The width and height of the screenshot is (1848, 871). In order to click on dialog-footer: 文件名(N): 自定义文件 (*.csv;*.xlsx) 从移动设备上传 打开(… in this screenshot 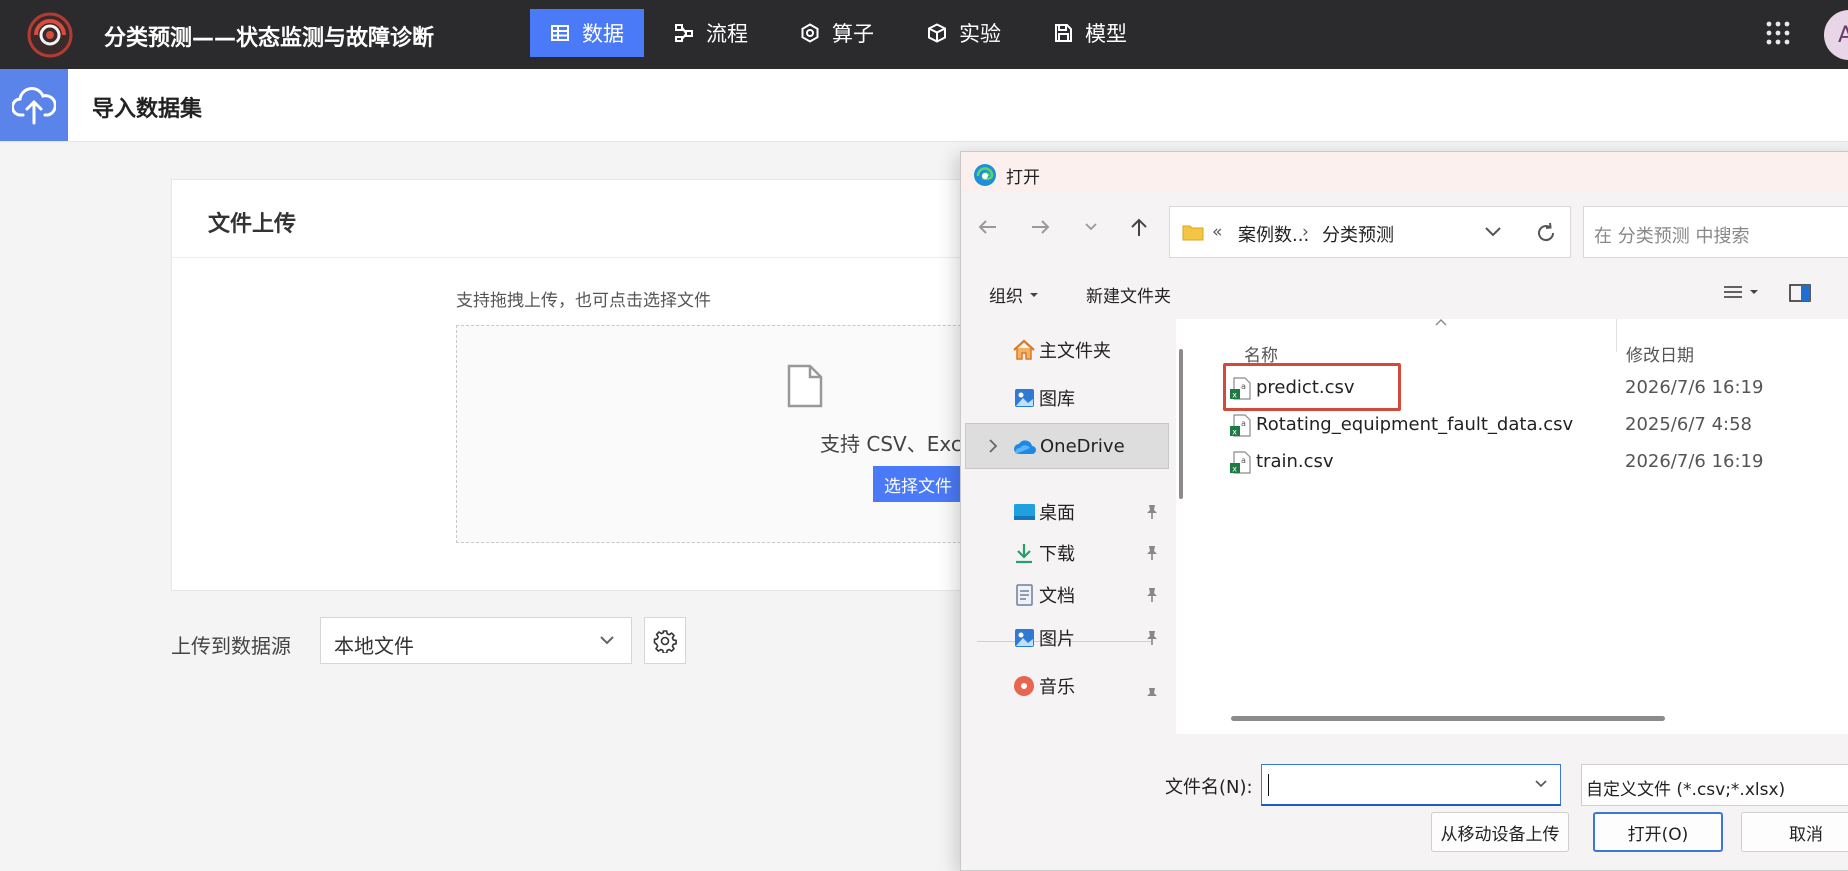, I will do `click(1404, 802)`.